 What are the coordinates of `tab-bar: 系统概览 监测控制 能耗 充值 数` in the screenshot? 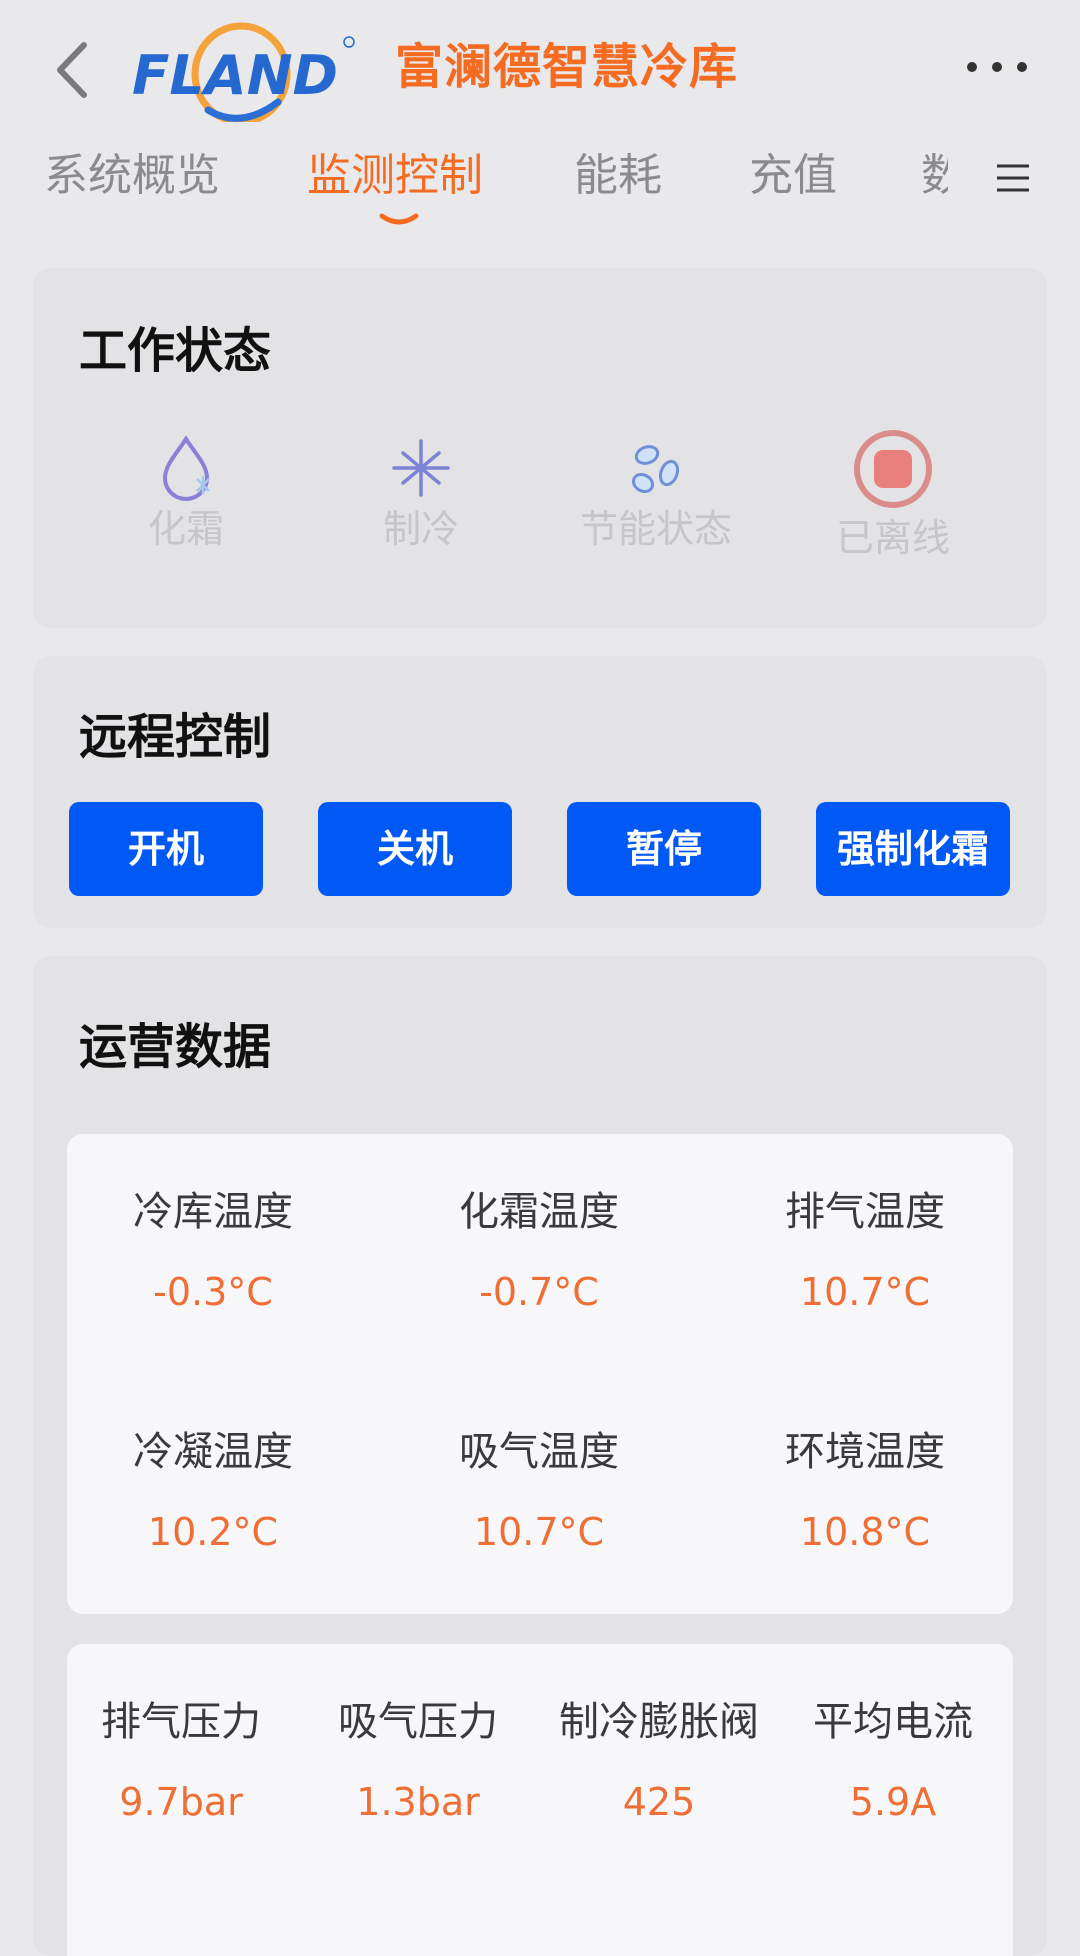 It's located at (540, 185).